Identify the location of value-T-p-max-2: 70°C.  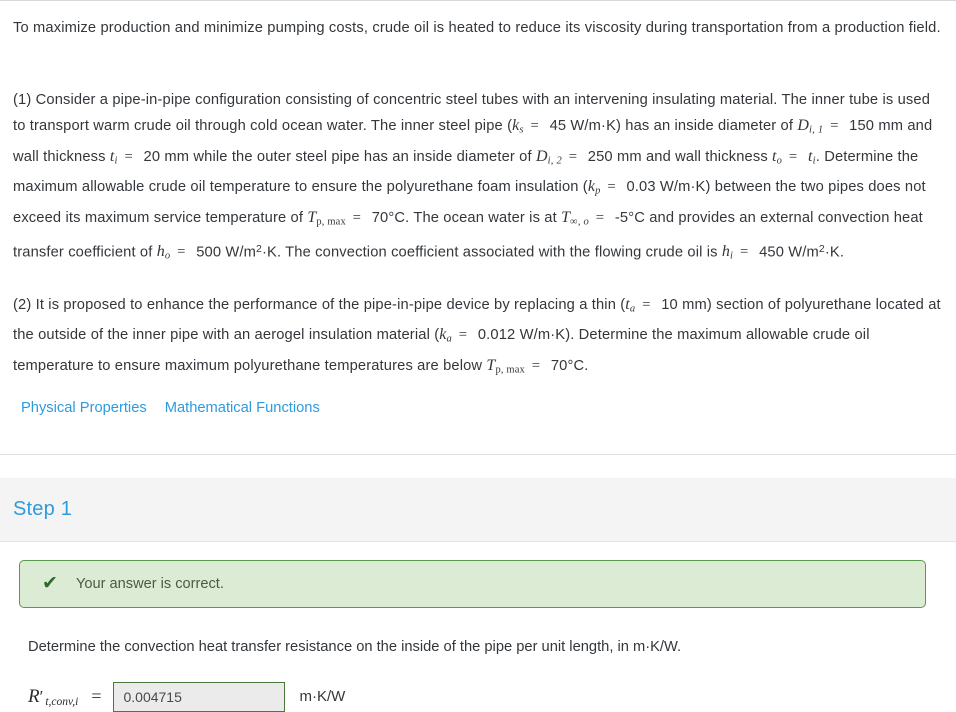
(567, 366).